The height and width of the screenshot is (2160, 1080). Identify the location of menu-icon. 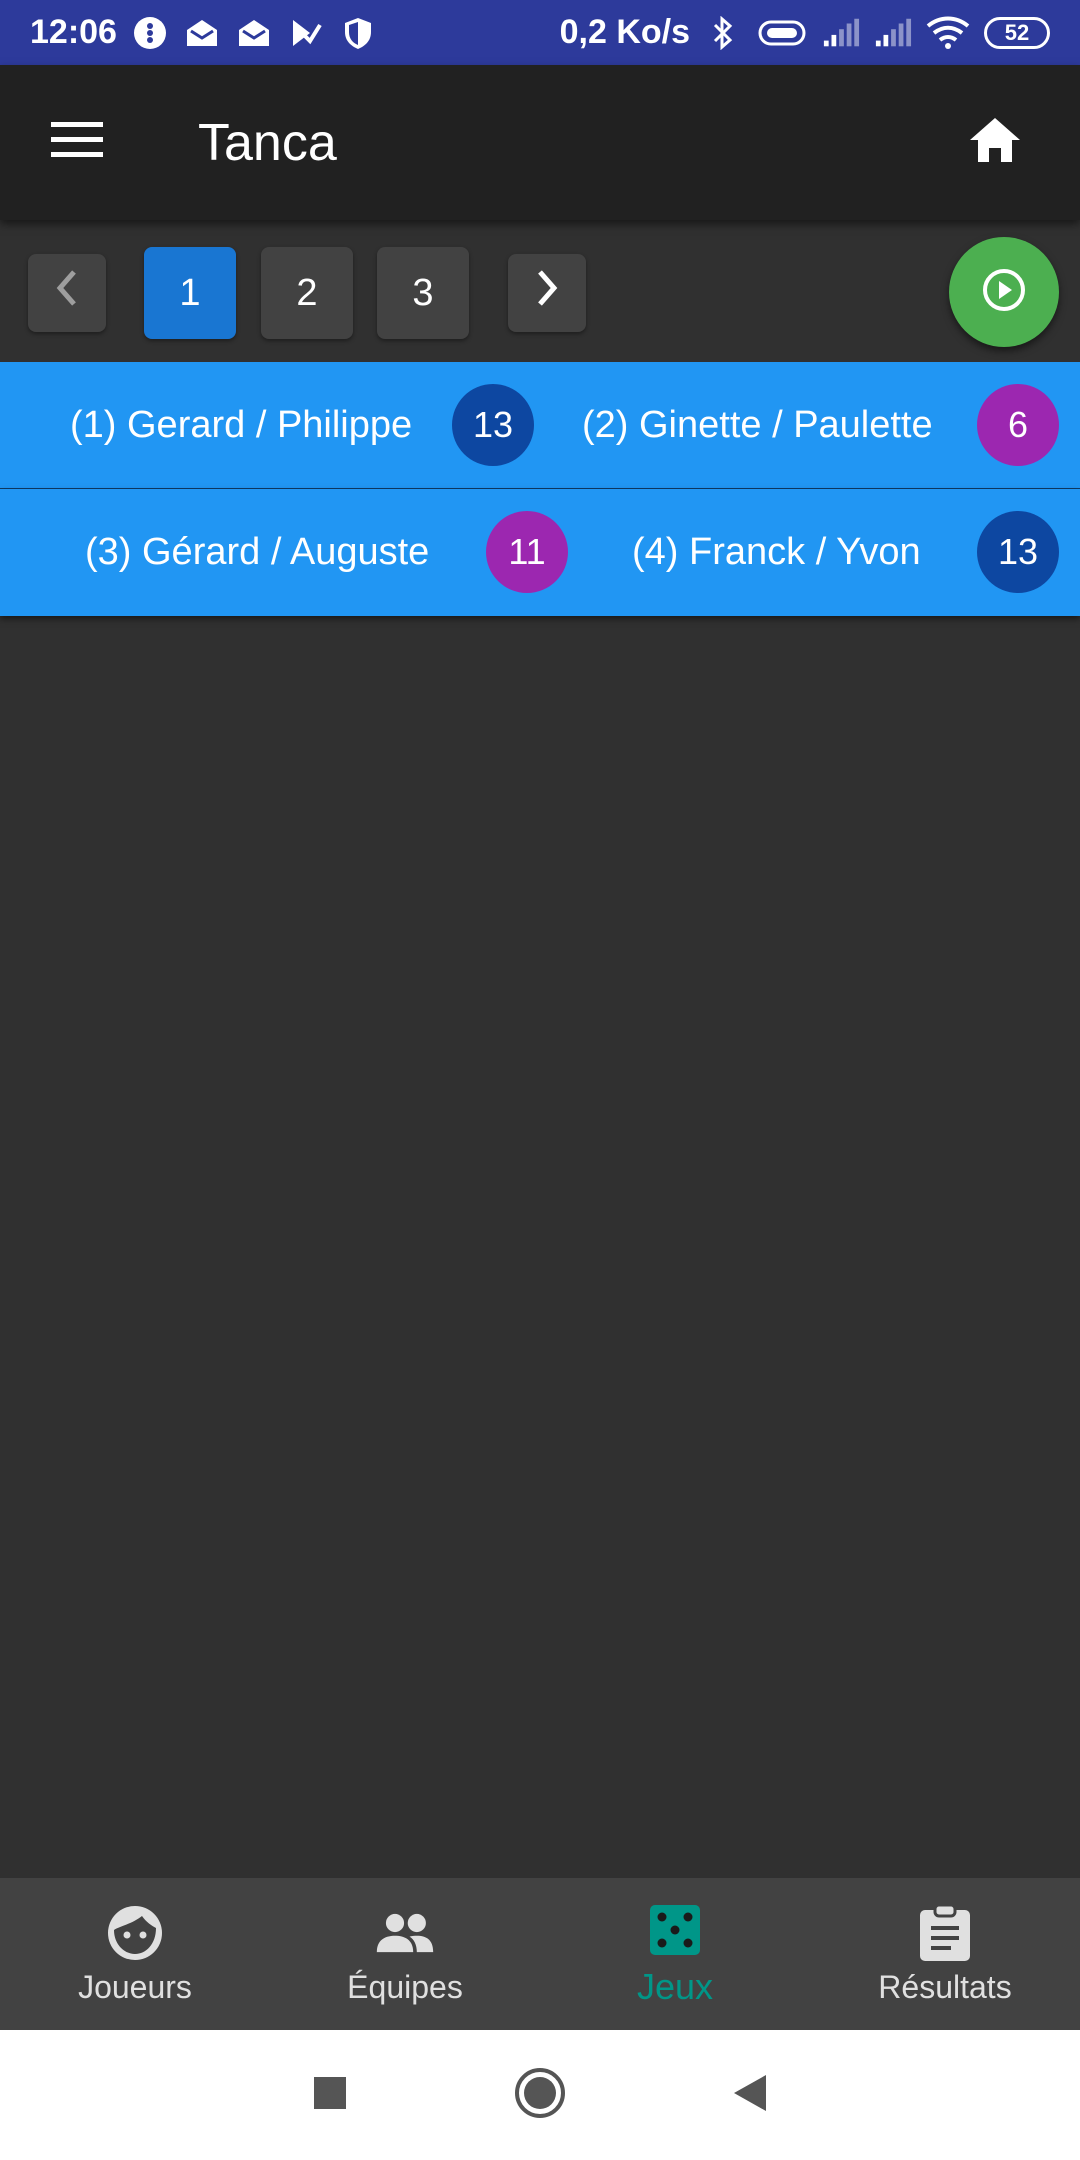
(77, 142).